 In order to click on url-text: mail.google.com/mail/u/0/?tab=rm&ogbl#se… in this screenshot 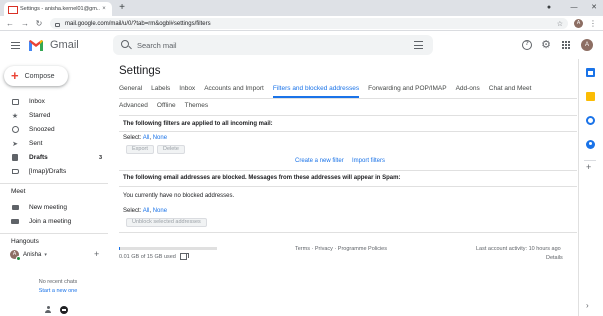, I will do `click(138, 23)`.